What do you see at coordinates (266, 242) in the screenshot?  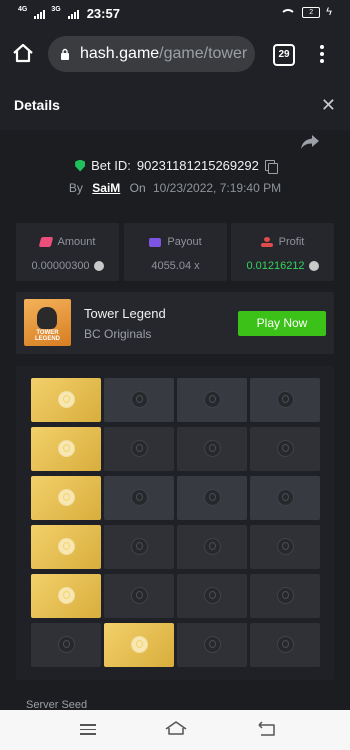 I see `profit-icon` at bounding box center [266, 242].